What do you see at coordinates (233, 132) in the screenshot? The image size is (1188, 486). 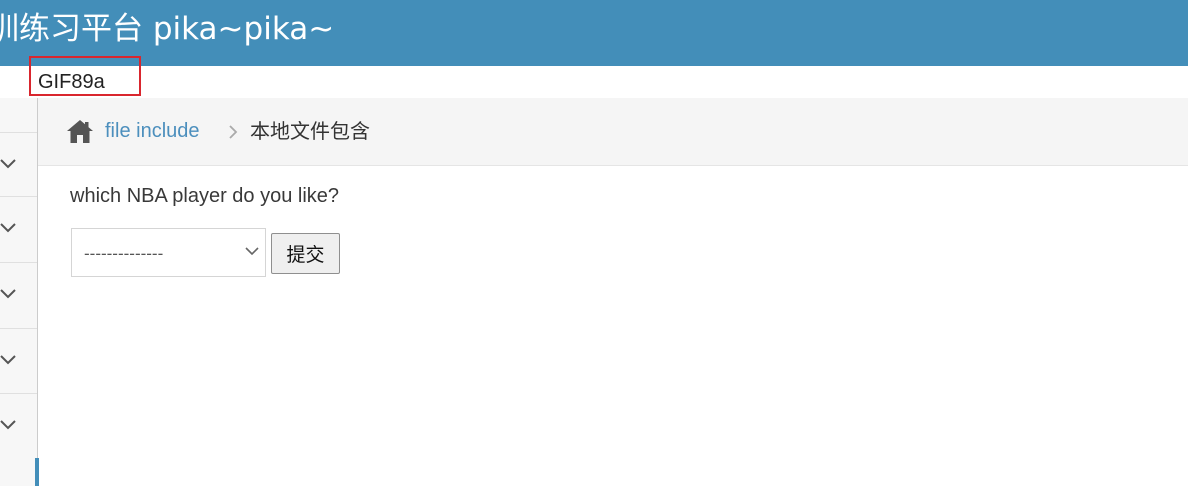 I see `chevron-right-icon` at bounding box center [233, 132].